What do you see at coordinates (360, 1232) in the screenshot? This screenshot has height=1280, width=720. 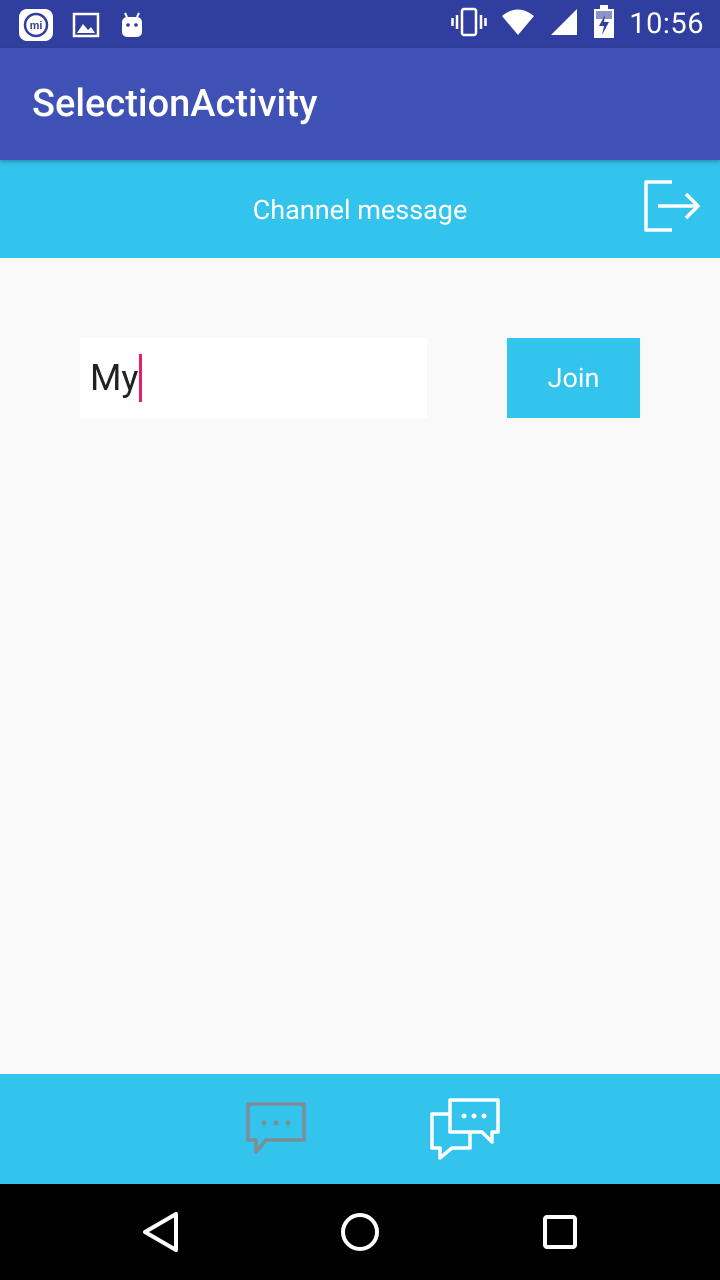 I see `nav-home-button` at bounding box center [360, 1232].